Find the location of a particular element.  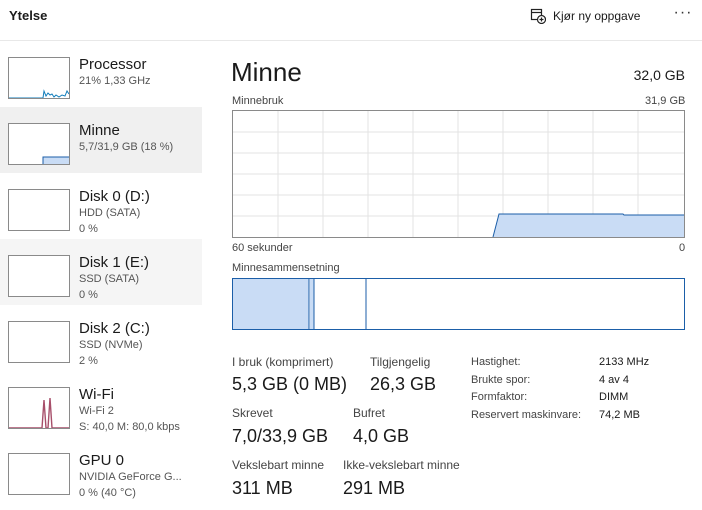

new-task-icon is located at coordinates (538, 16).